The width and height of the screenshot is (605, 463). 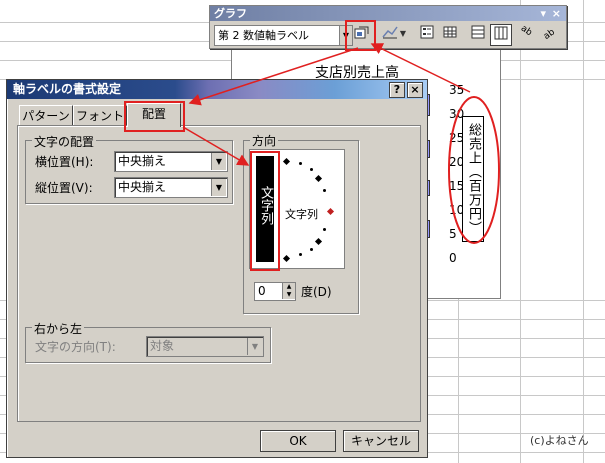 What do you see at coordinates (326, 104) in the screenshot?
I see `annotation-arrows` at bounding box center [326, 104].